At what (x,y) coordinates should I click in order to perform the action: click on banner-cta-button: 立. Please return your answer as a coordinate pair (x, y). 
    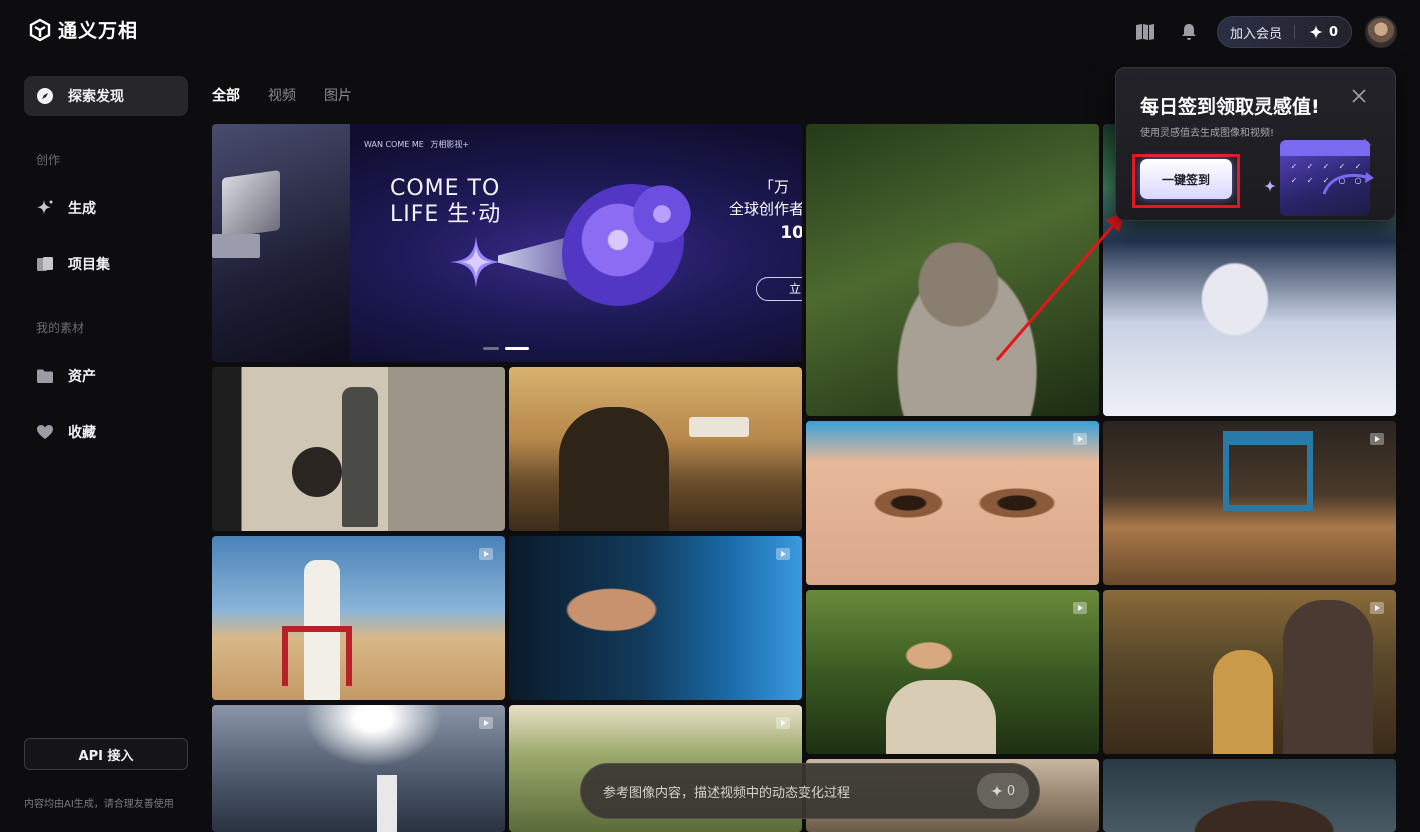
    Looking at the image, I should click on (779, 289).